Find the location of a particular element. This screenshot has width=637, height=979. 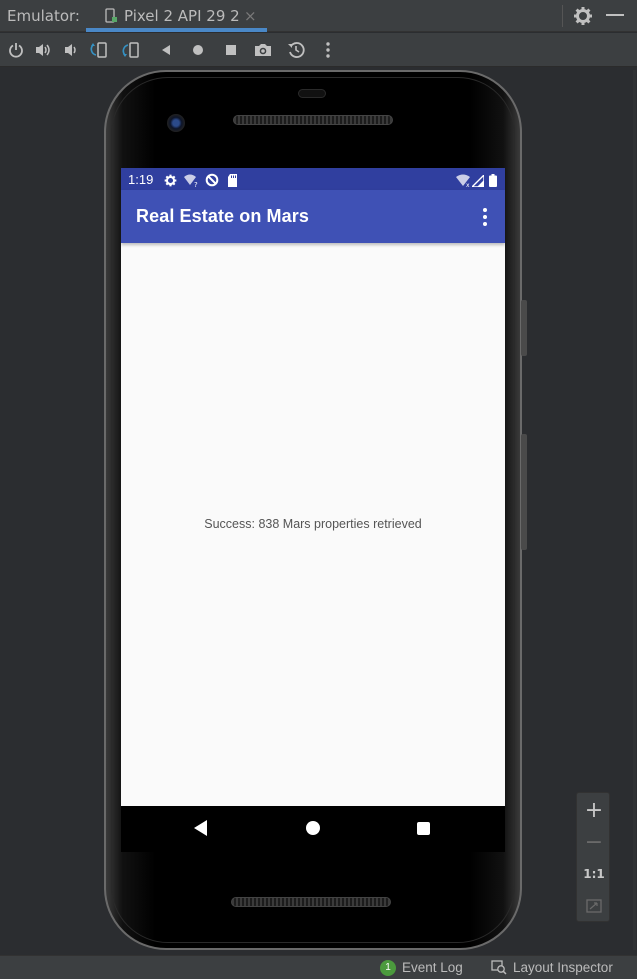

front-camera-icon is located at coordinates (176, 123).